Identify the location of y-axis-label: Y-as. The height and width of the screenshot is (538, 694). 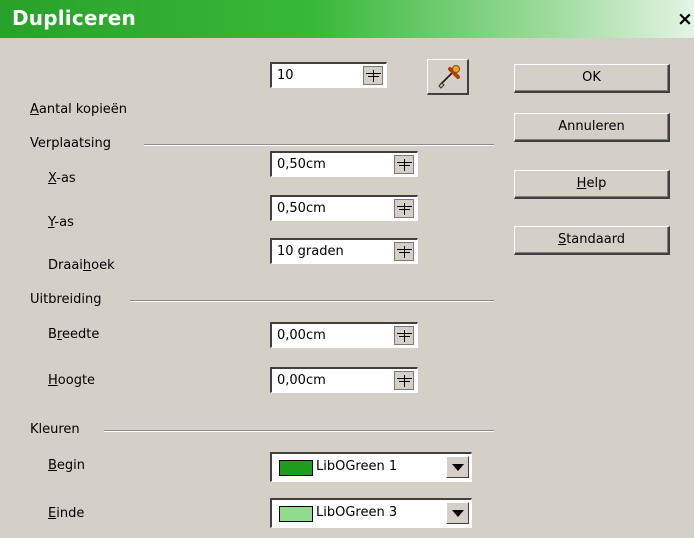
(61, 222).